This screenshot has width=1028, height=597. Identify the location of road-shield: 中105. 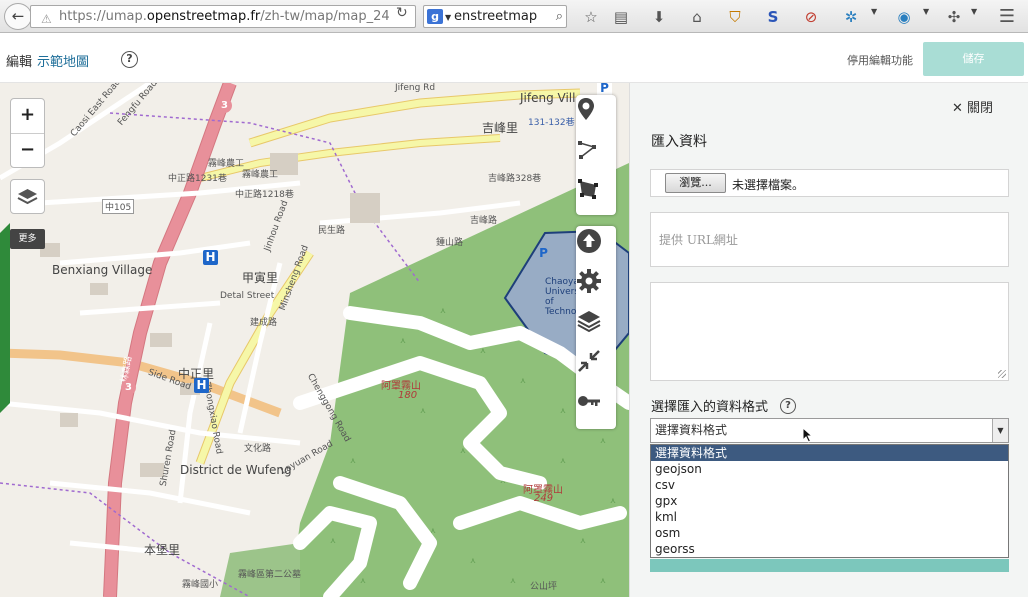
(118, 206).